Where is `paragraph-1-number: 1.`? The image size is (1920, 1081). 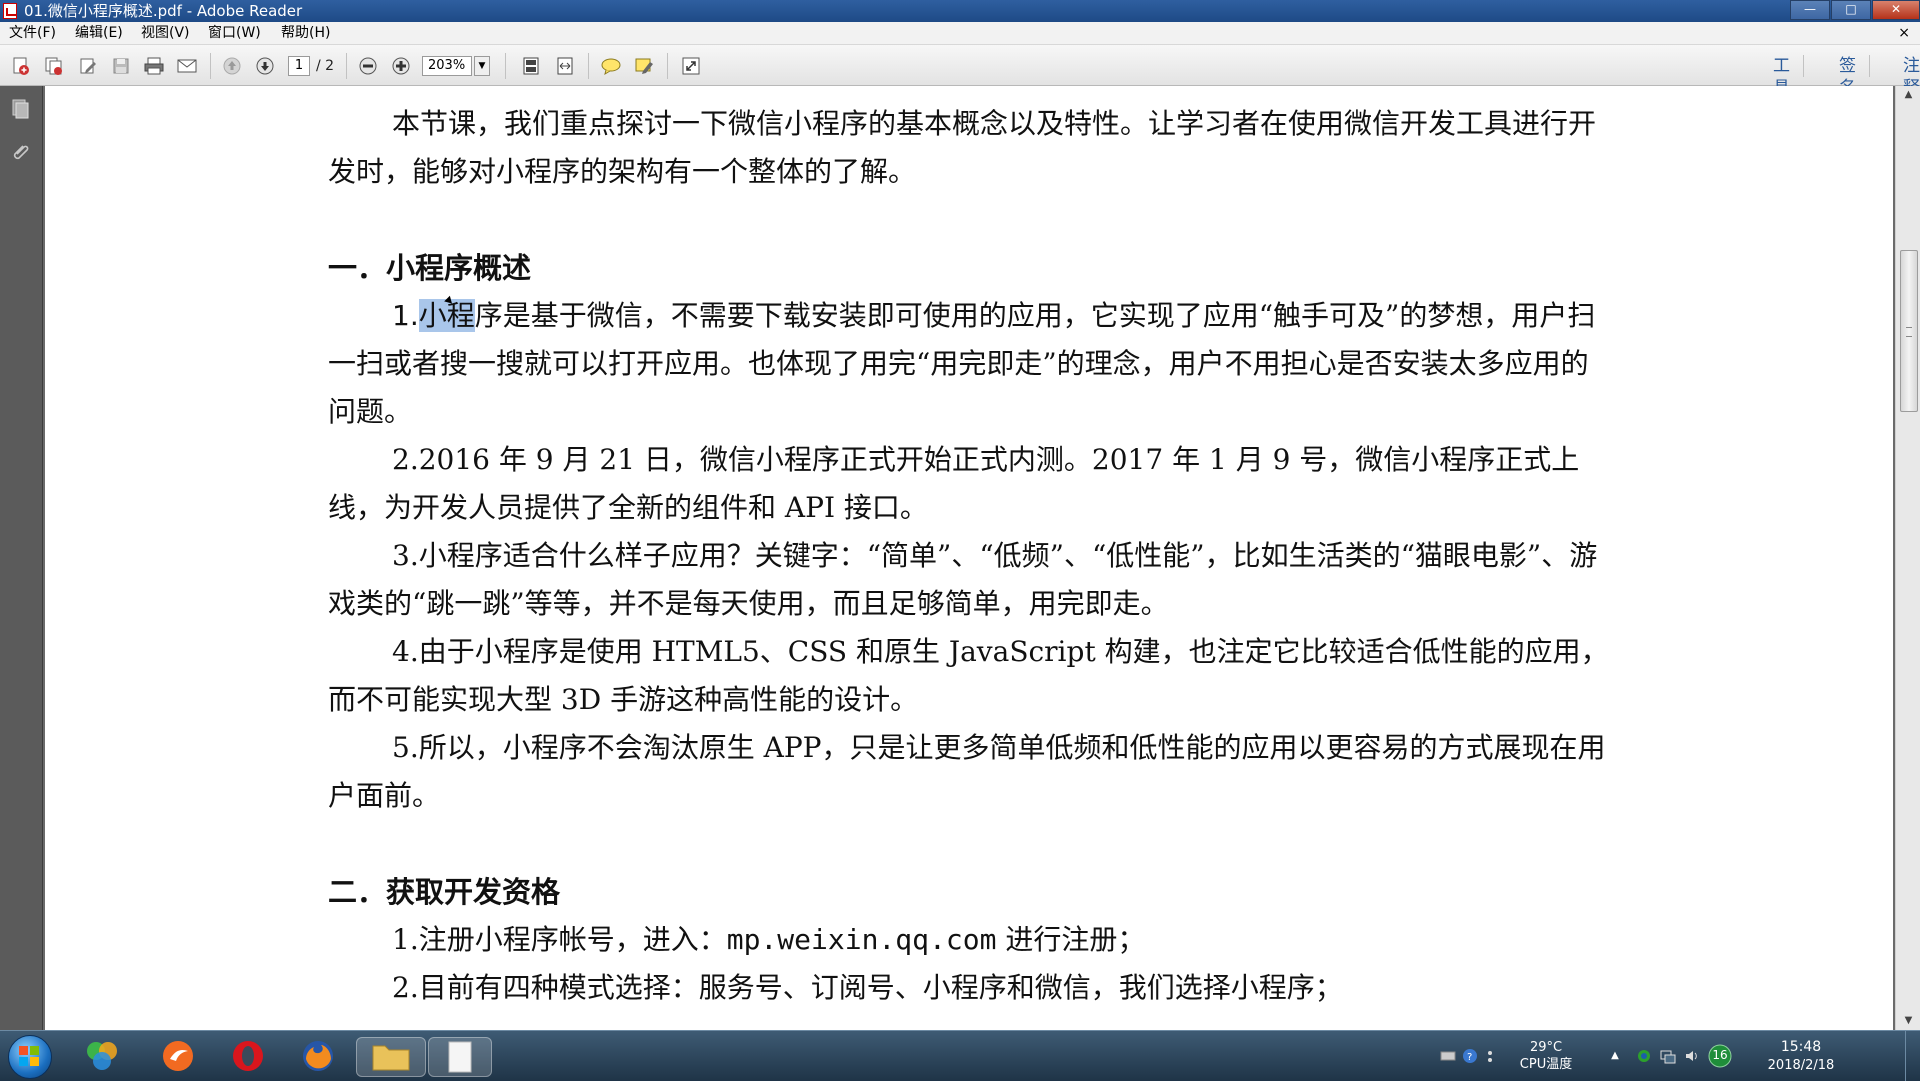
paragraph-1-number: 1. is located at coordinates (405, 315).